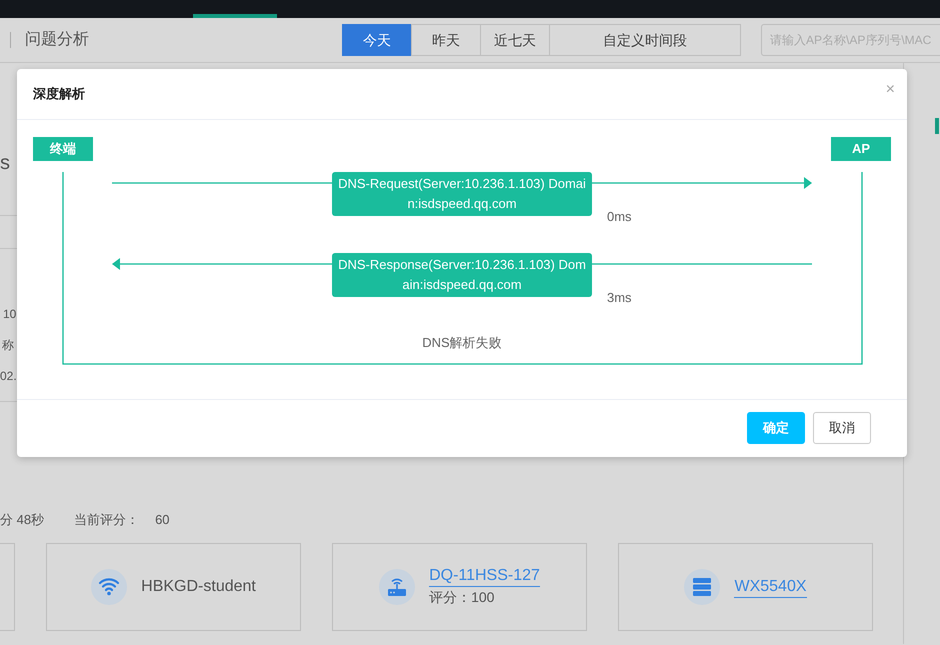  Describe the element at coordinates (446, 40) in the screenshot. I see `date-range-tab: 昨天` at that location.